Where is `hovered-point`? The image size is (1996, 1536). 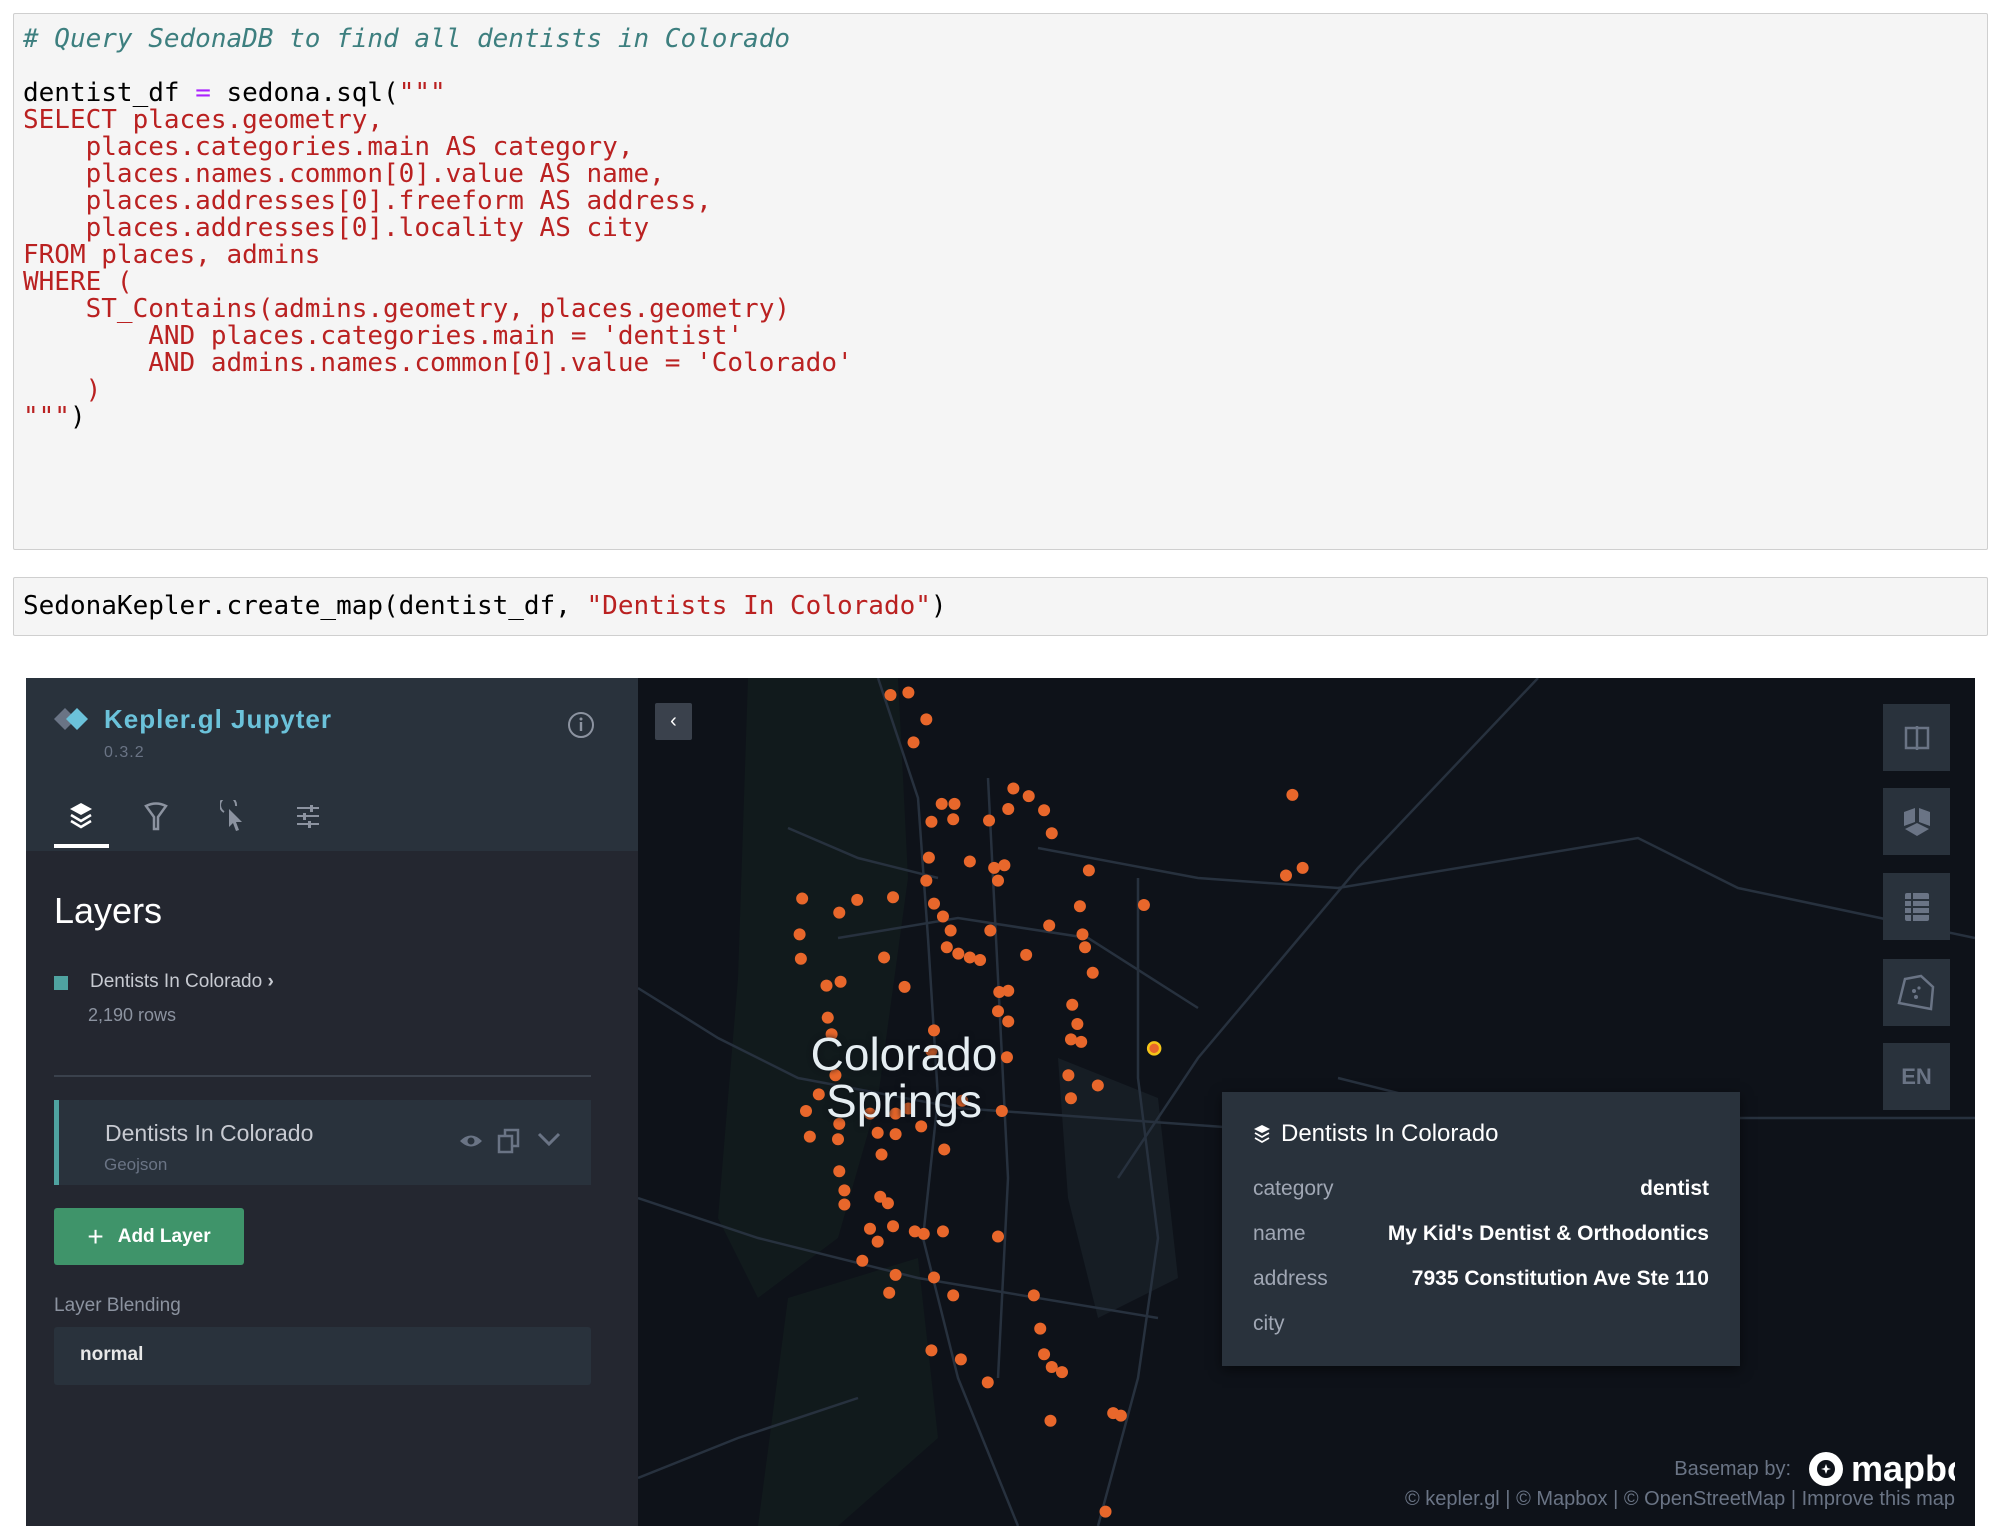 hovered-point is located at coordinates (1154, 1048).